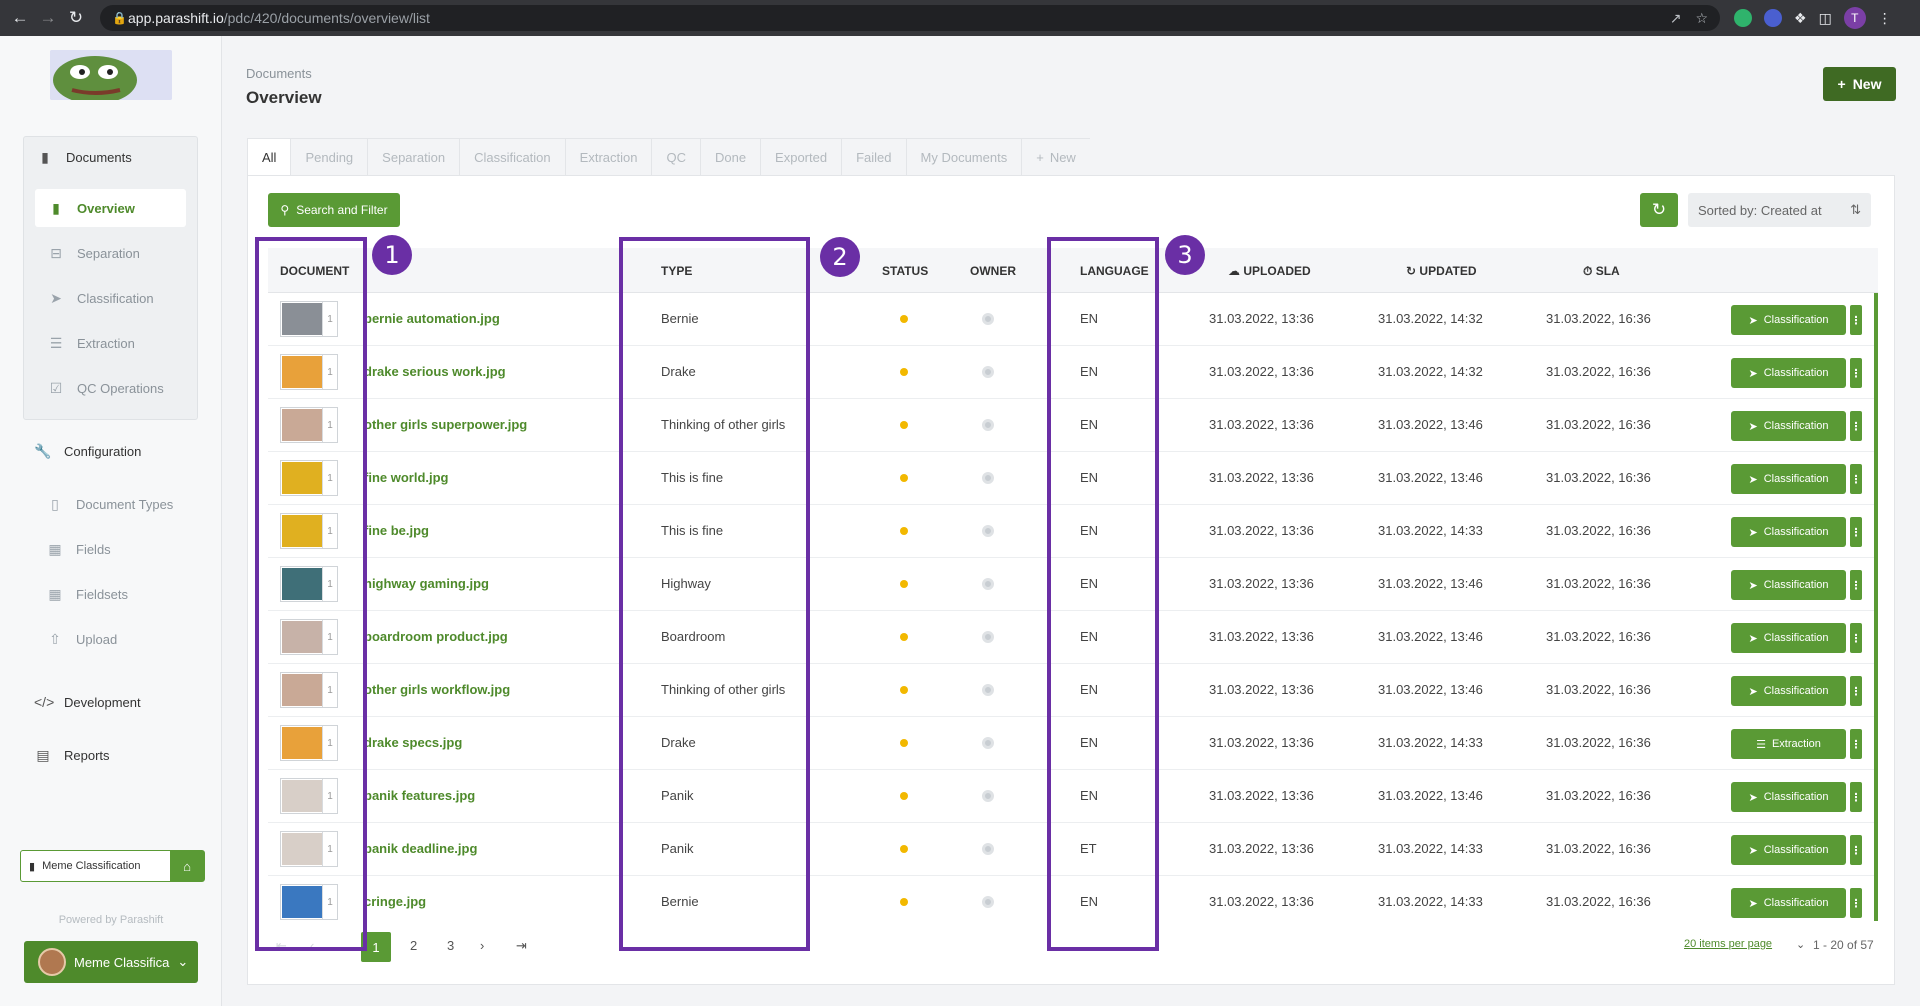 This screenshot has height=1006, width=1920. Describe the element at coordinates (426, 583) in the screenshot. I see `document-name-link: highway gaming.jpg` at that location.